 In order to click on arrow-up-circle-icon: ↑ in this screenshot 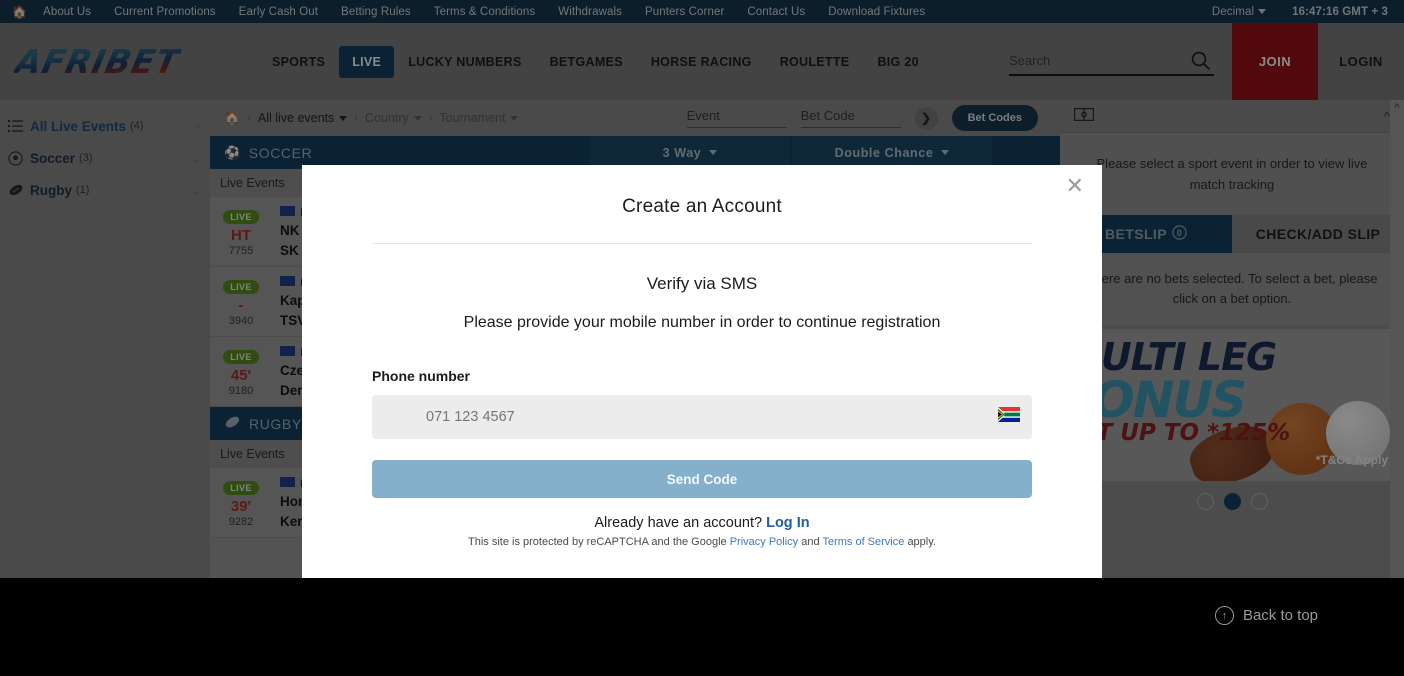, I will do `click(1224, 615)`.